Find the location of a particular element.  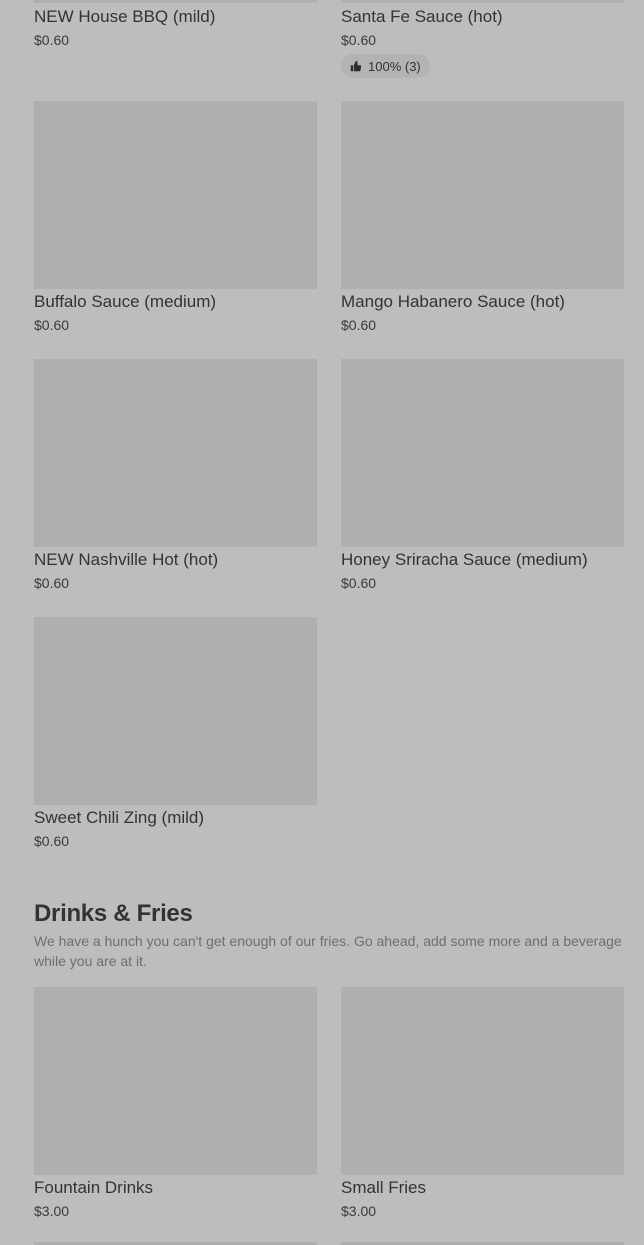

menu-item-name: Small Fries is located at coordinates (384, 1187).